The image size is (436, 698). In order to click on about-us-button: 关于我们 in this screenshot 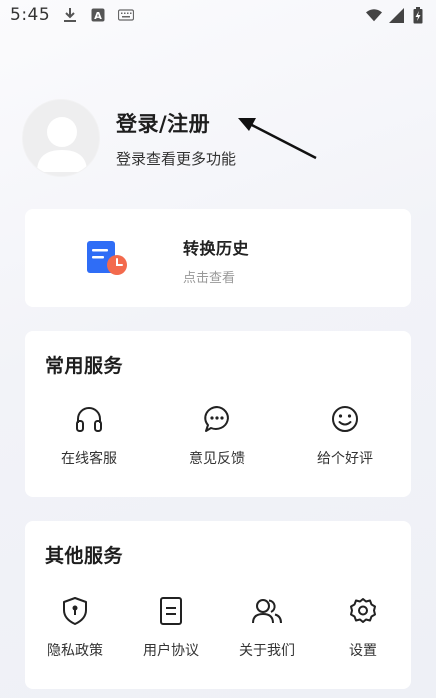, I will do `click(267, 627)`.